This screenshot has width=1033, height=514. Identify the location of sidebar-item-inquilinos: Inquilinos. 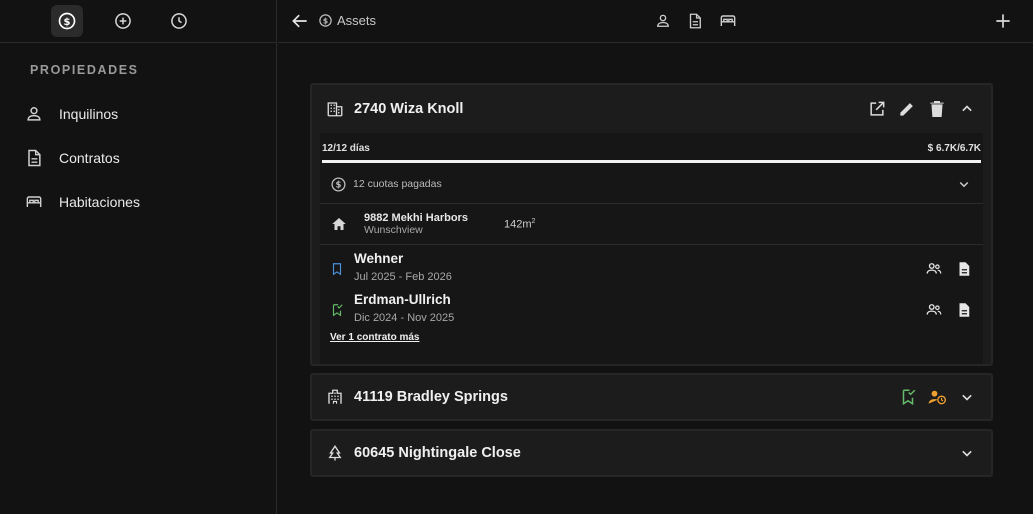
(71, 114).